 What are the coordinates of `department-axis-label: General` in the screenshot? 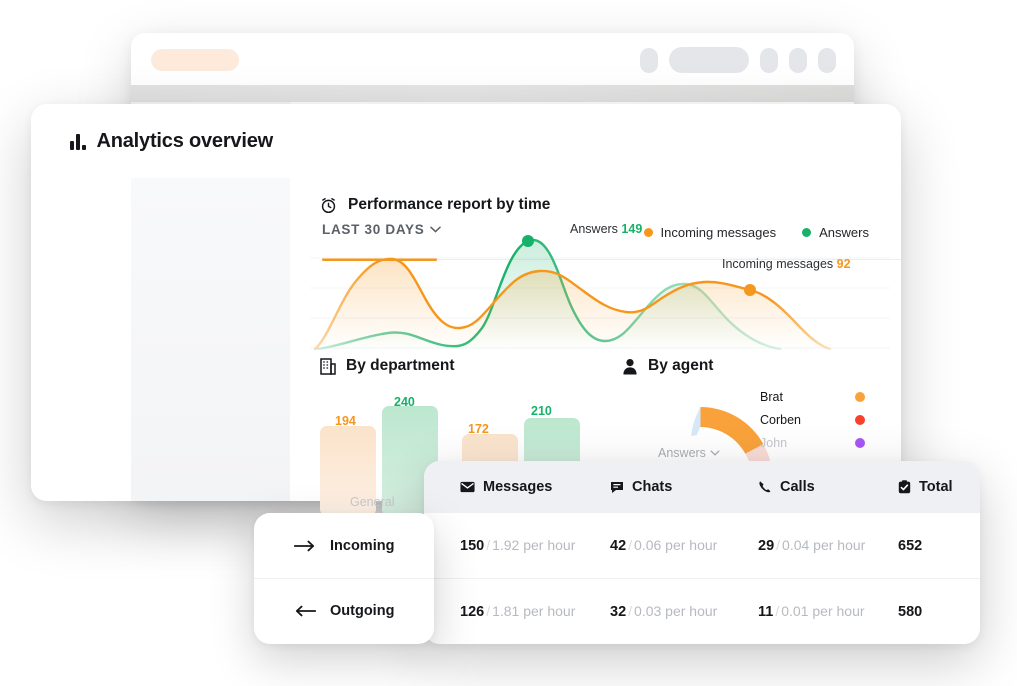 It's located at (372, 502).